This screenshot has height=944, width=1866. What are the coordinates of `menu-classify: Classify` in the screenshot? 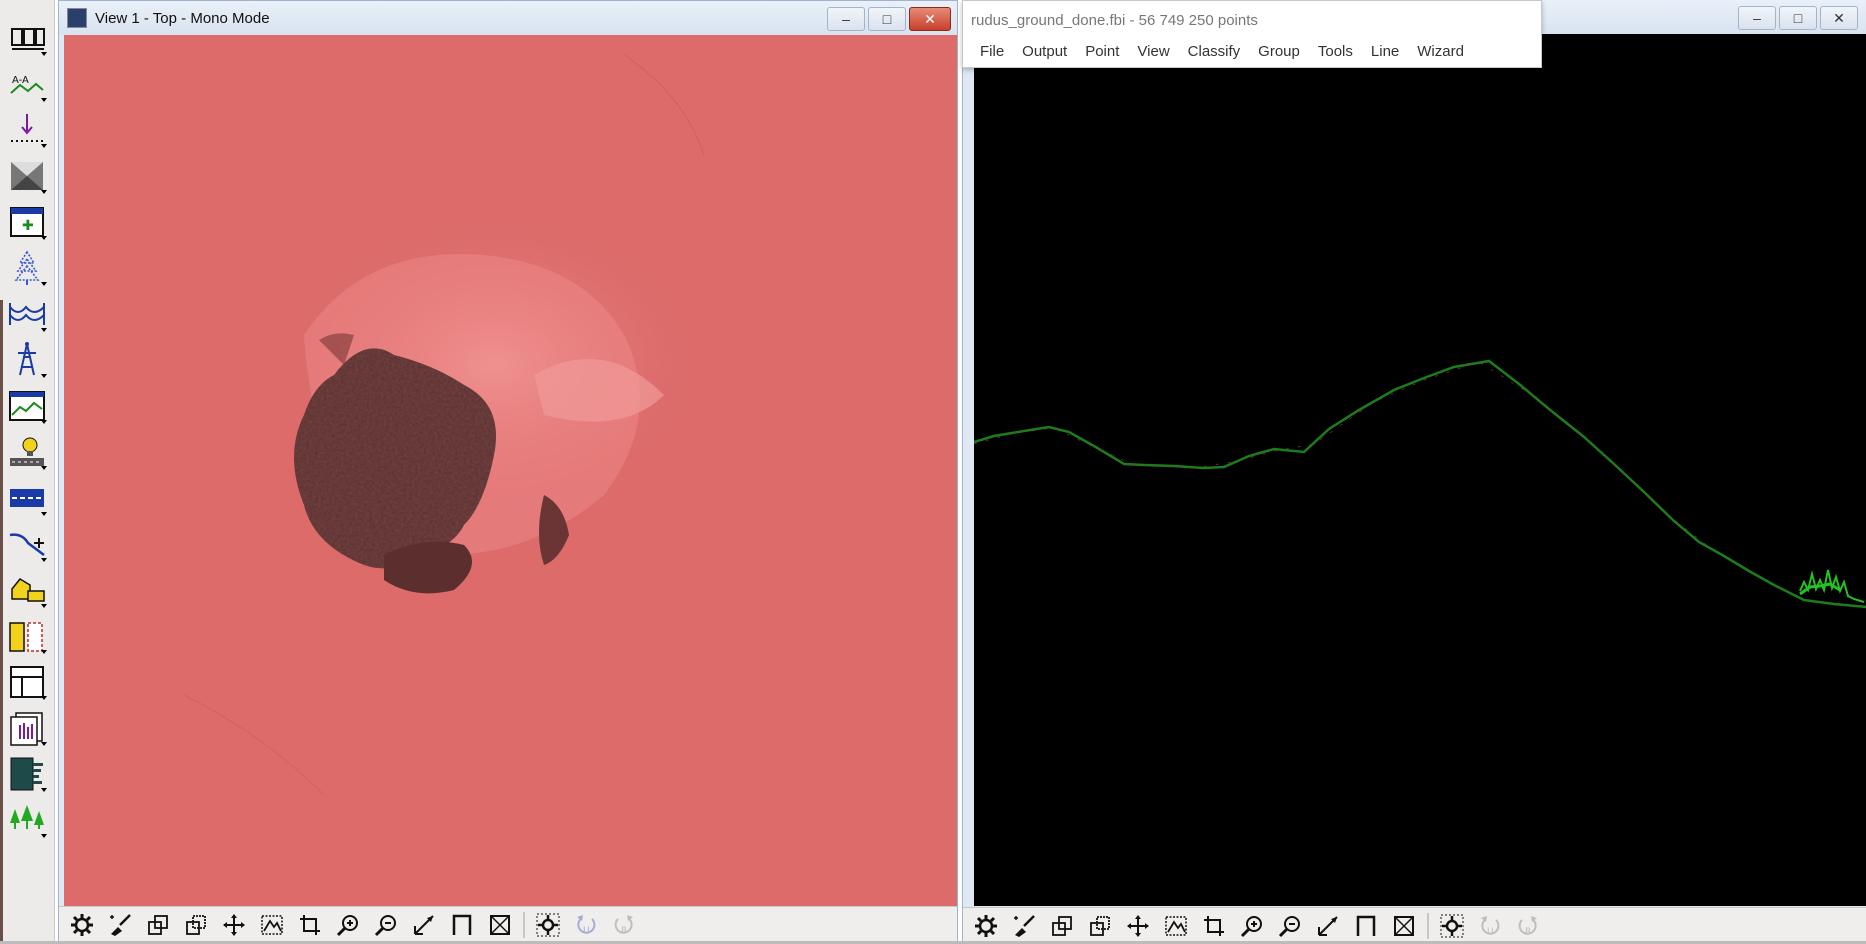 It's located at (1214, 52).